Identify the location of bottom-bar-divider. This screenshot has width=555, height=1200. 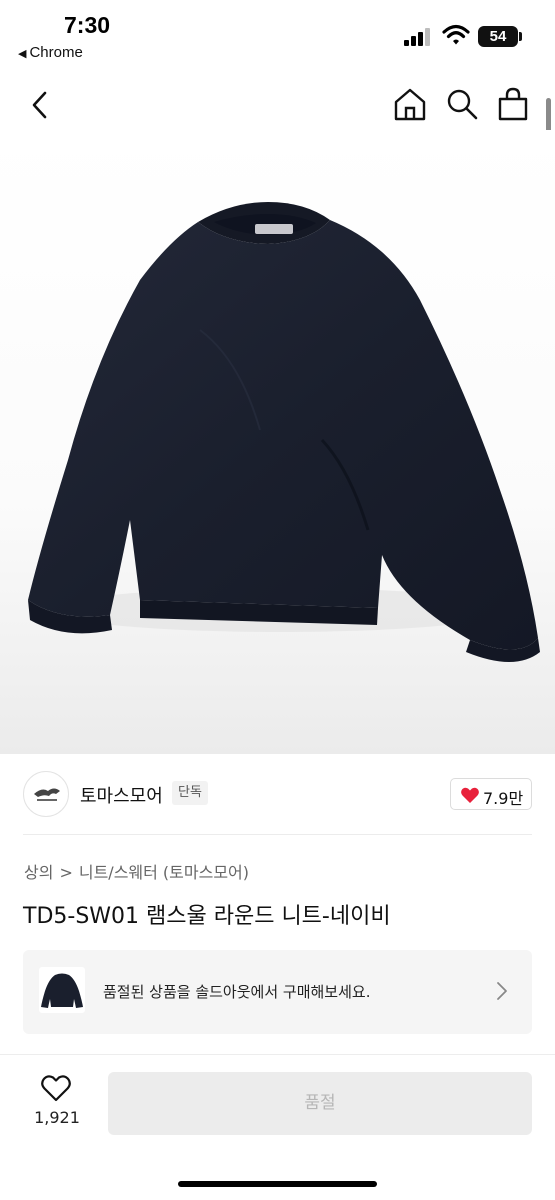
(277, 1054).